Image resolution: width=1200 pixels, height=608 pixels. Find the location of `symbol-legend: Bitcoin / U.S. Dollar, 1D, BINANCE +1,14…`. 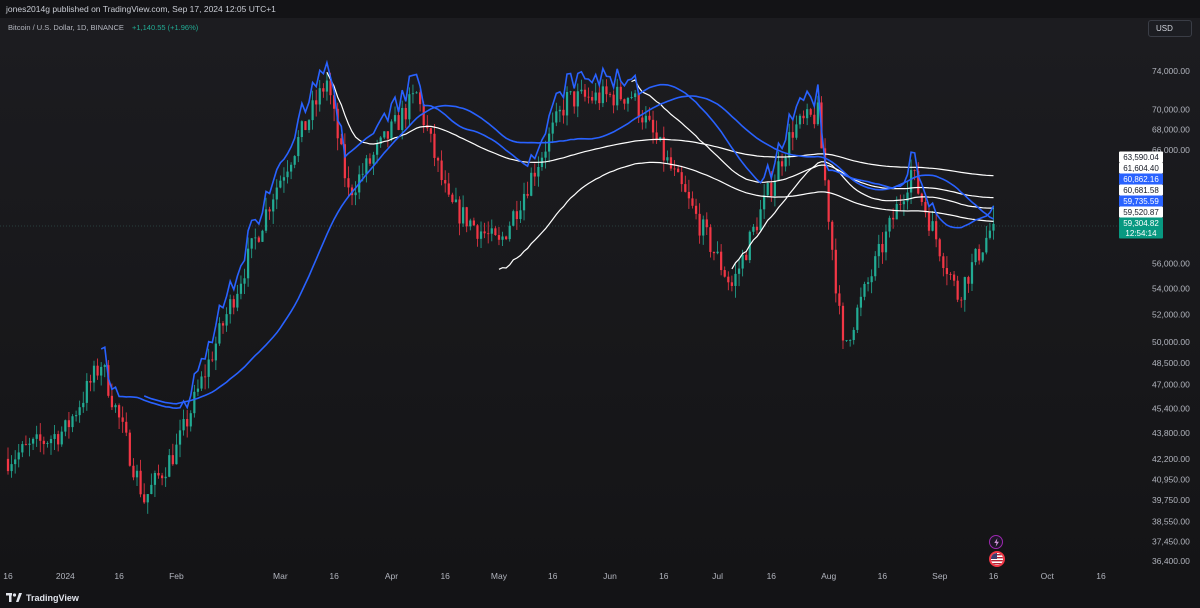

symbol-legend: Bitcoin / U.S. Dollar, 1D, BINANCE +1,14… is located at coordinates (103, 27).